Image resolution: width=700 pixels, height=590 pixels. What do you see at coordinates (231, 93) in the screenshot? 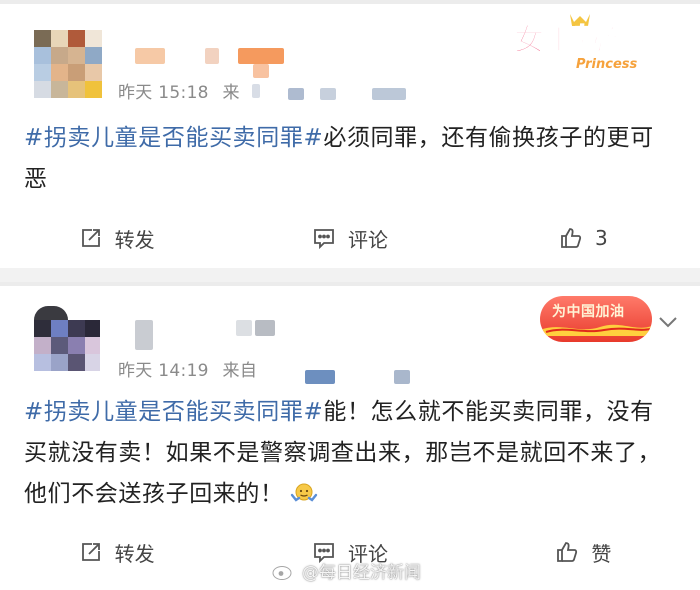
I see `post-source: 来` at bounding box center [231, 93].